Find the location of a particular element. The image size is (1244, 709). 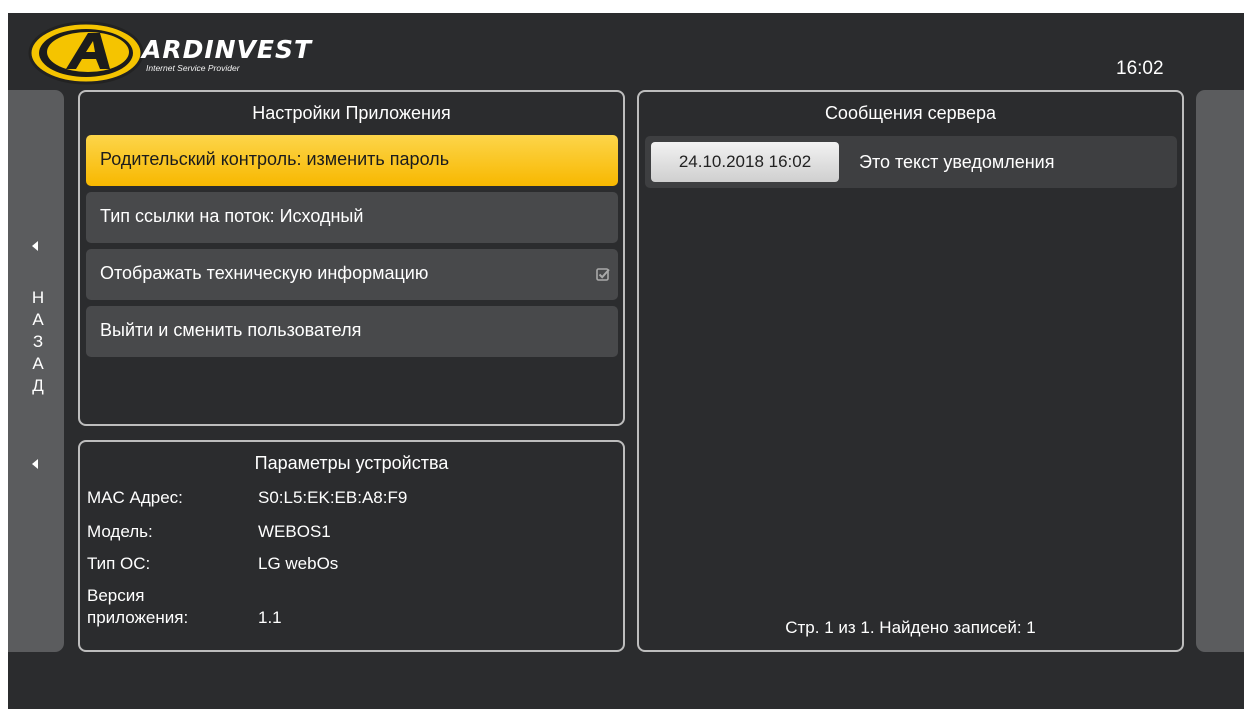

menu-item-parental-control: Родительский контроль: изменить пароль is located at coordinates (352, 160).